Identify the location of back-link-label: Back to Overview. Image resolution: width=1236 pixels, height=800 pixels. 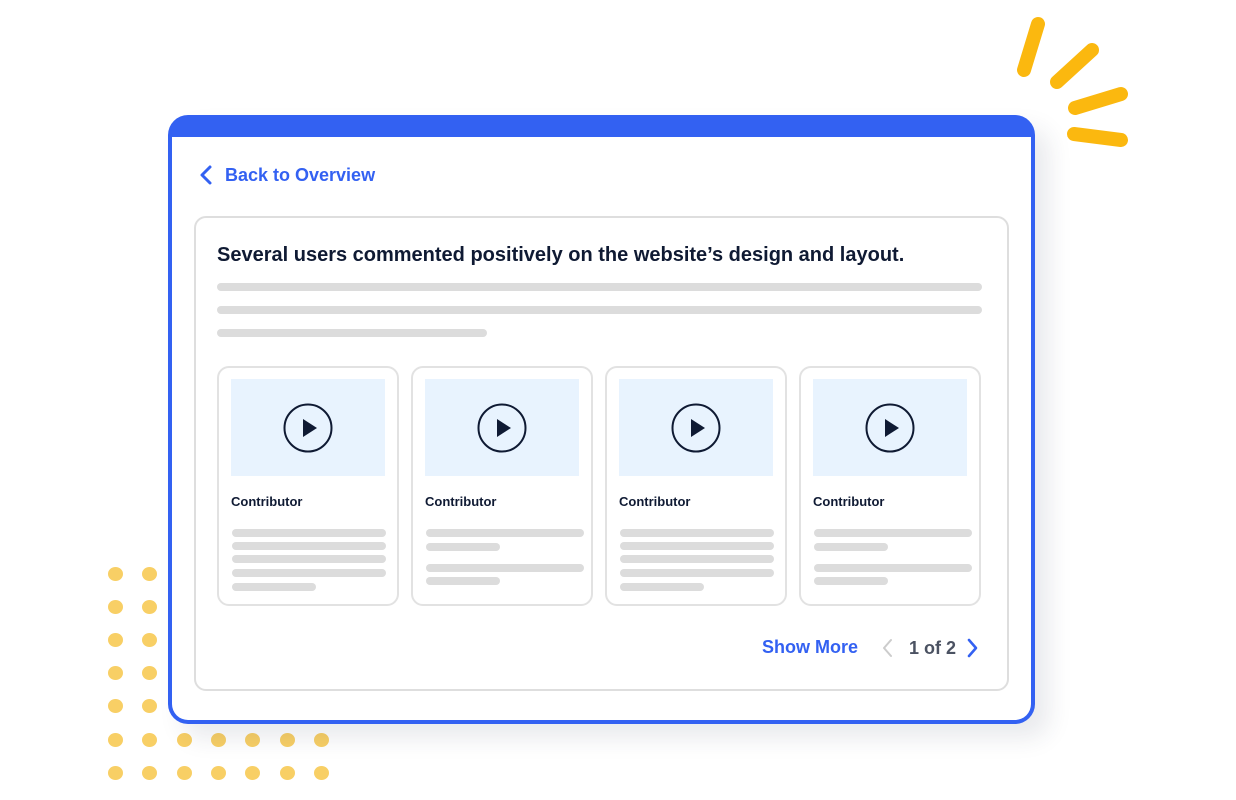
(300, 174).